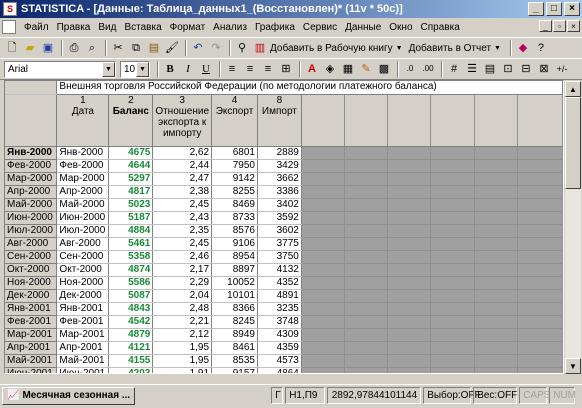 This screenshot has width=582, height=408. What do you see at coordinates (279, 309) in the screenshot?
I see `cell-import: 3235` at bounding box center [279, 309].